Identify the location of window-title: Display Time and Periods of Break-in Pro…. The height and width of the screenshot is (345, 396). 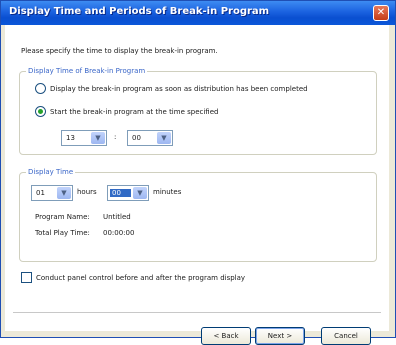
(139, 11).